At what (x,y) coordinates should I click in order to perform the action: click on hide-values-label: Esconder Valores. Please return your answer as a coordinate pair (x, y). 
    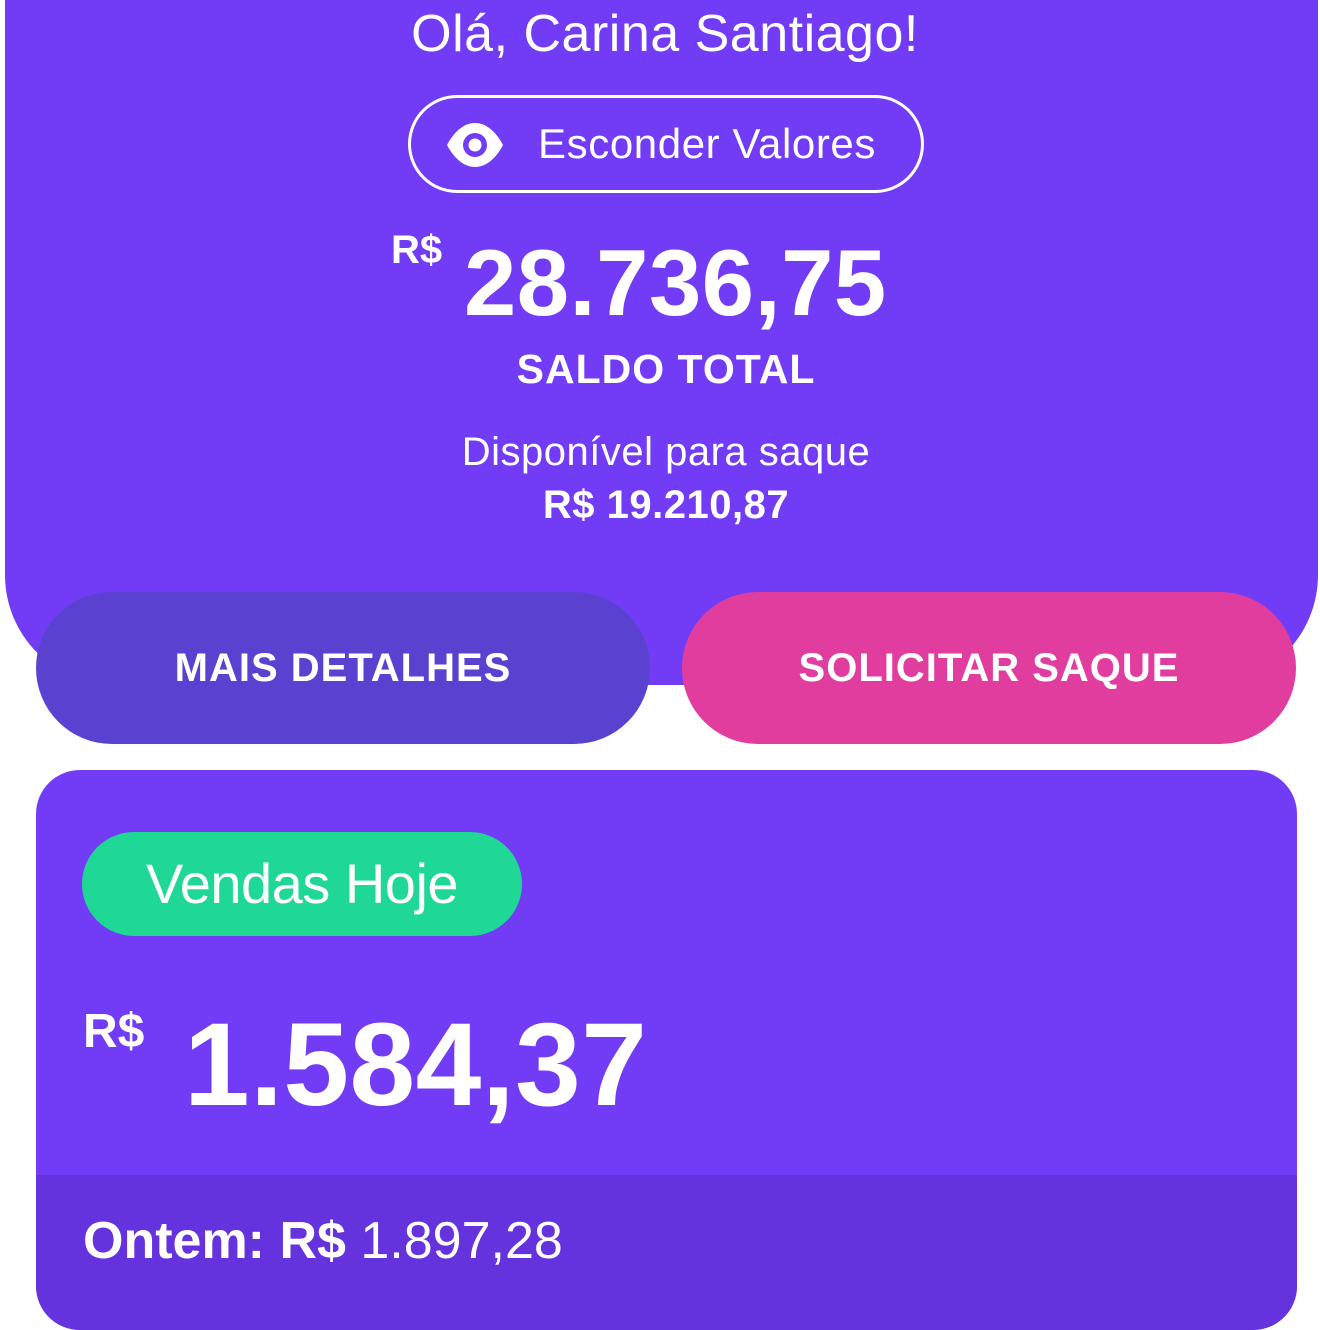
    Looking at the image, I should click on (707, 143).